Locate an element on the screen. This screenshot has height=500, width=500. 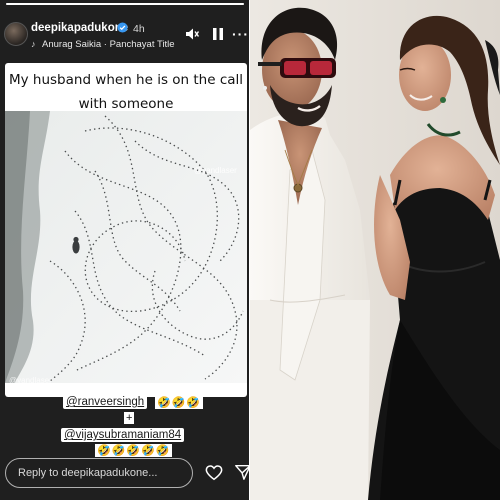
more-icon: ··· is located at coordinates (240, 34).